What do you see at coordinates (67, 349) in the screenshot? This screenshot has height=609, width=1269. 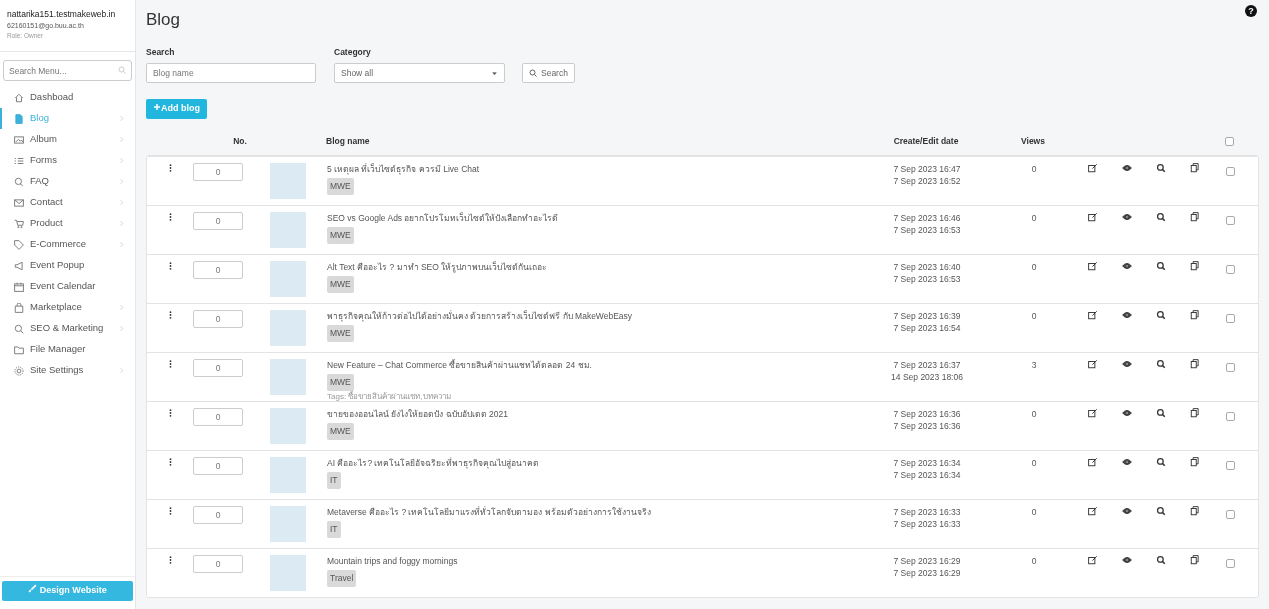 I see `menu-item: File Manager` at bounding box center [67, 349].